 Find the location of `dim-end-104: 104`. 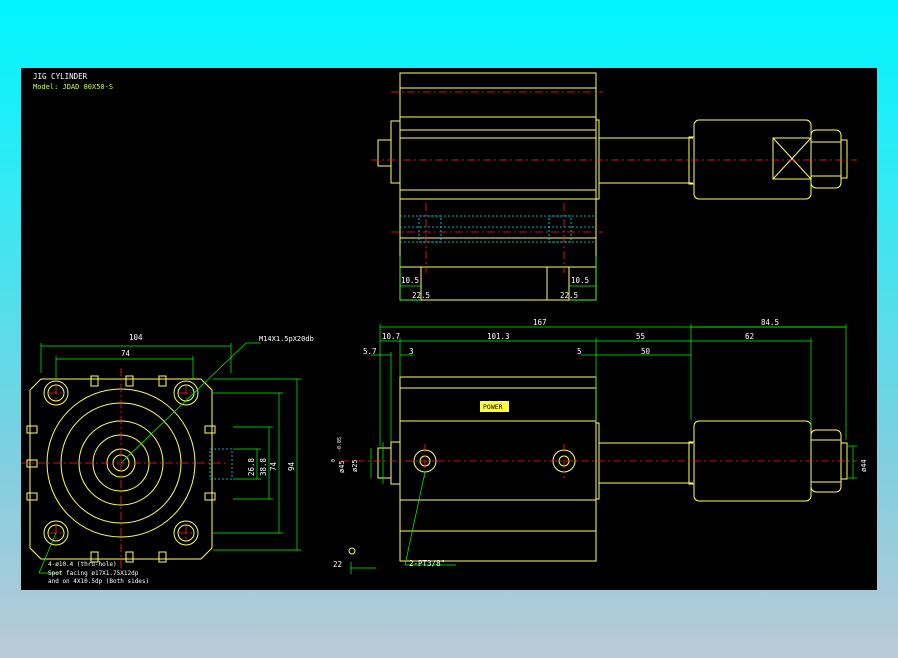

dim-end-104: 104 is located at coordinates (136, 337).